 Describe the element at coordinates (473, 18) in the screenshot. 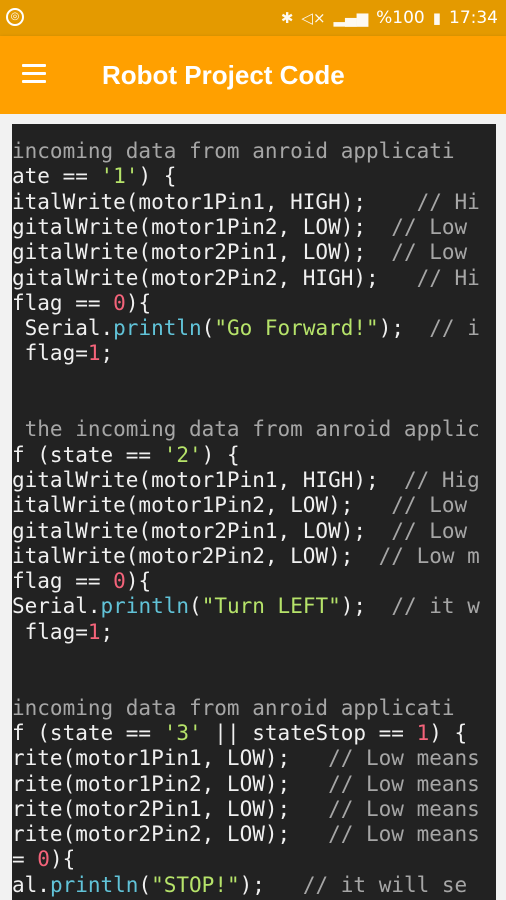

I see `clock: 17:34` at that location.